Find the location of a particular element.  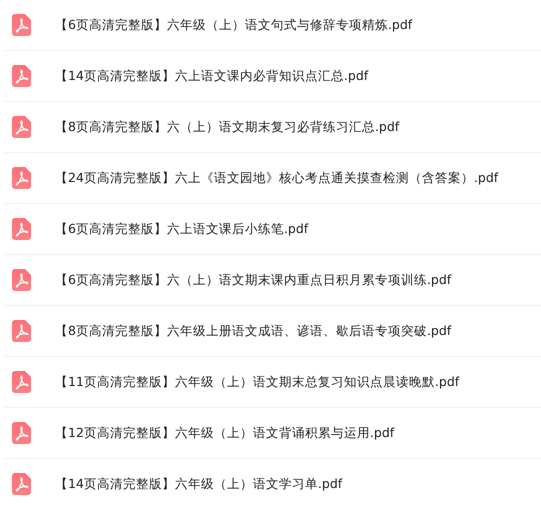

file-name: 【6页高清完整版】六上语文课后小练笔.pdf is located at coordinates (181, 229).